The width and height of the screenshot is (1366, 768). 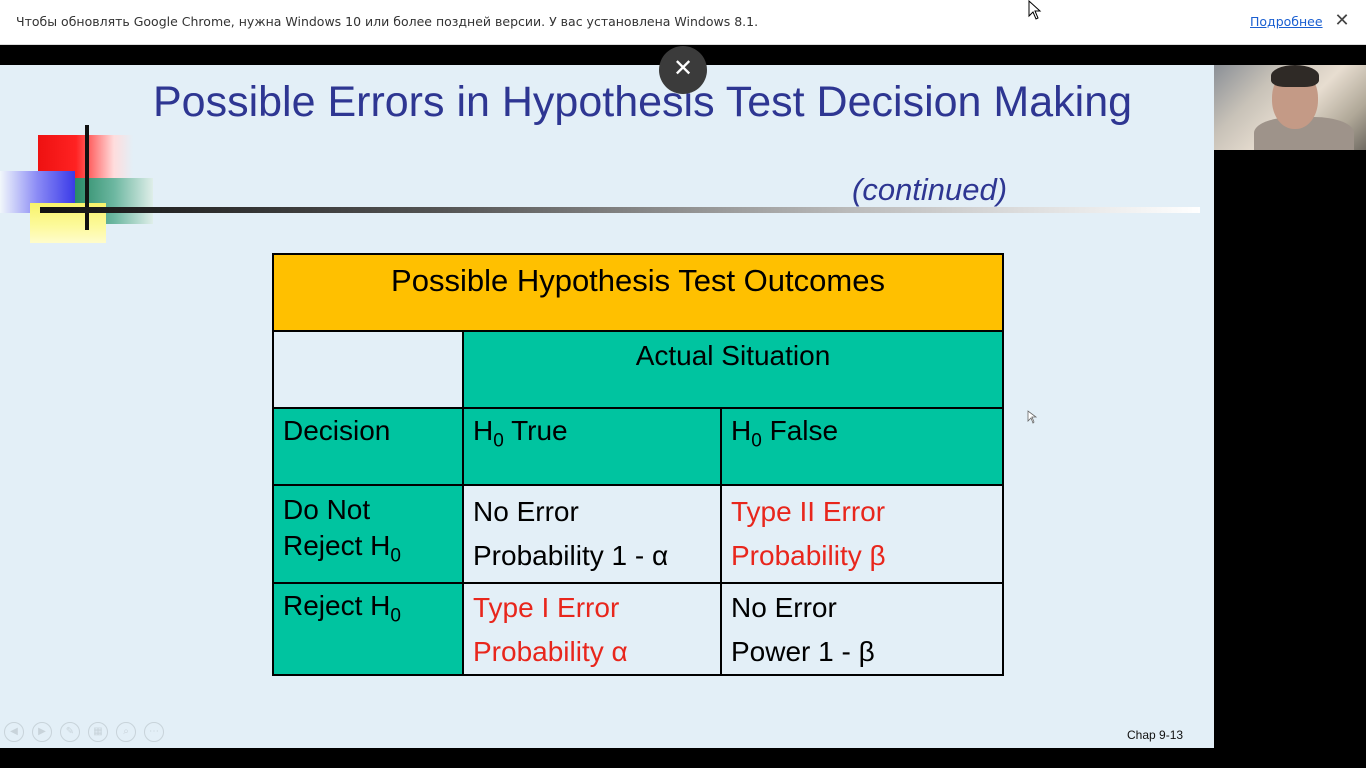 What do you see at coordinates (535, 430) in the screenshot?
I see `h0-true-word: True` at bounding box center [535, 430].